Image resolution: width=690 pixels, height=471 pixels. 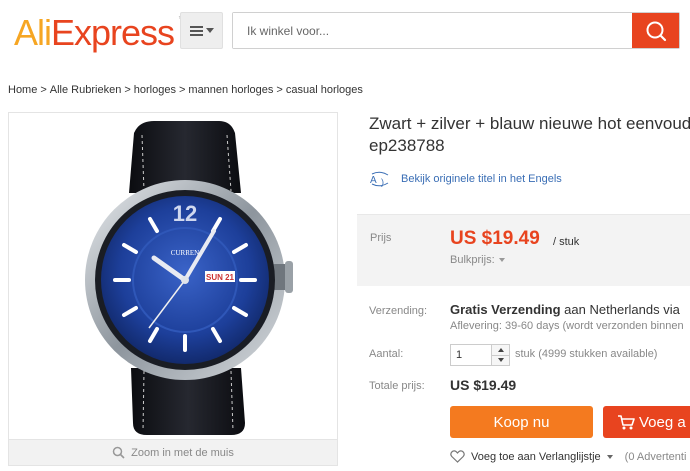 I want to click on breadcrumb-casual-watches: casual horloges, so click(x=324, y=90).